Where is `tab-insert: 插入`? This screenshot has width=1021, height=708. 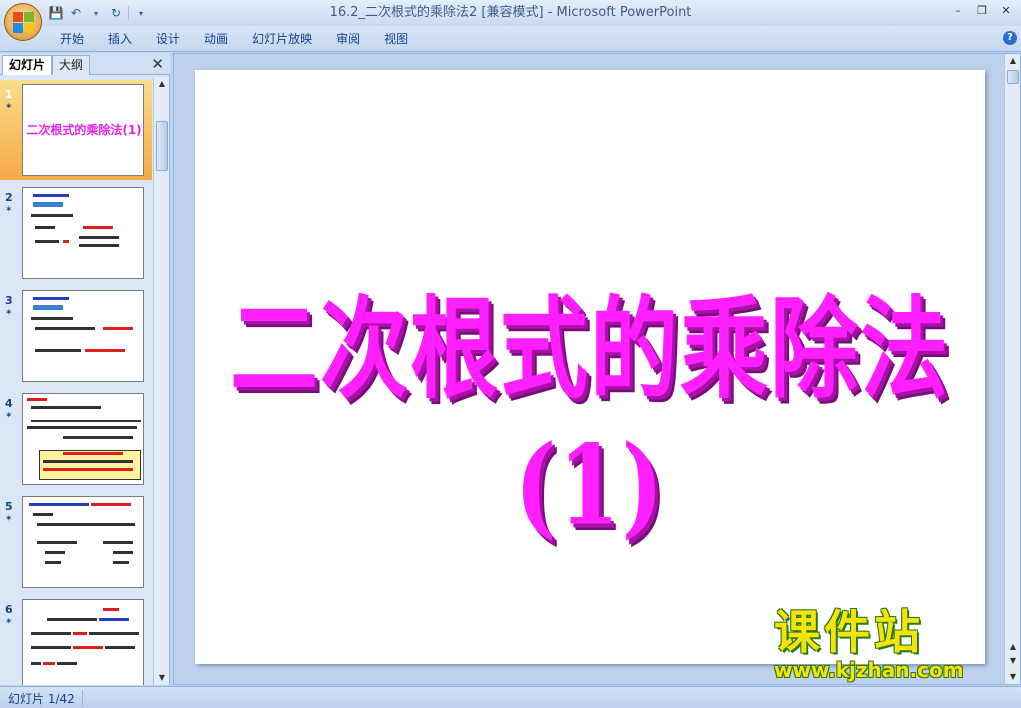 tab-insert: 插入 is located at coordinates (120, 39).